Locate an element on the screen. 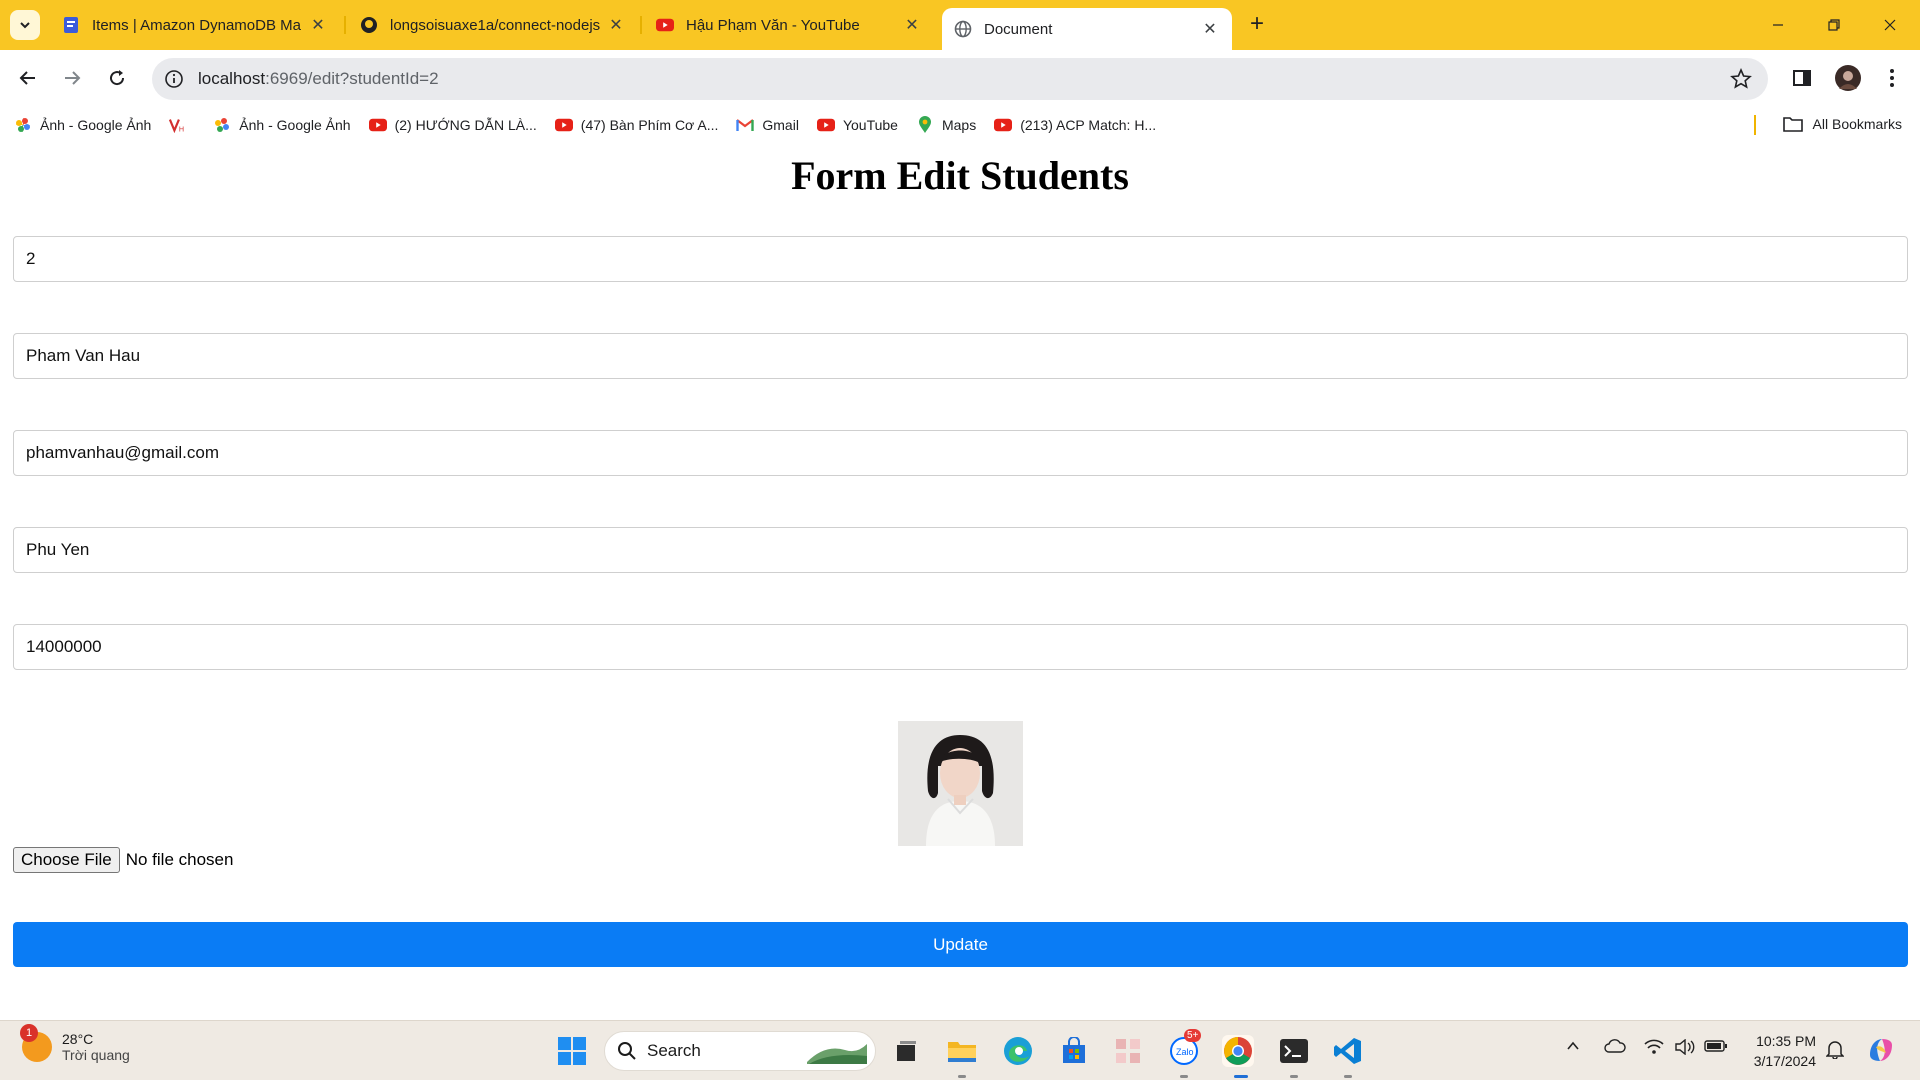  chrome-button is located at coordinates (1238, 1051).